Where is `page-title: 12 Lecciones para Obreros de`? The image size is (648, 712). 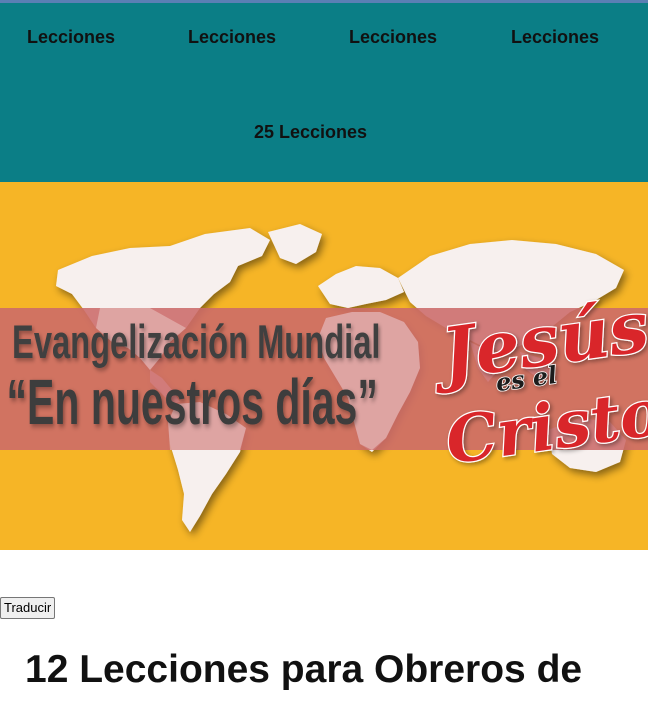
page-title: 12 Lecciones para Obreros de is located at coordinates (304, 669).